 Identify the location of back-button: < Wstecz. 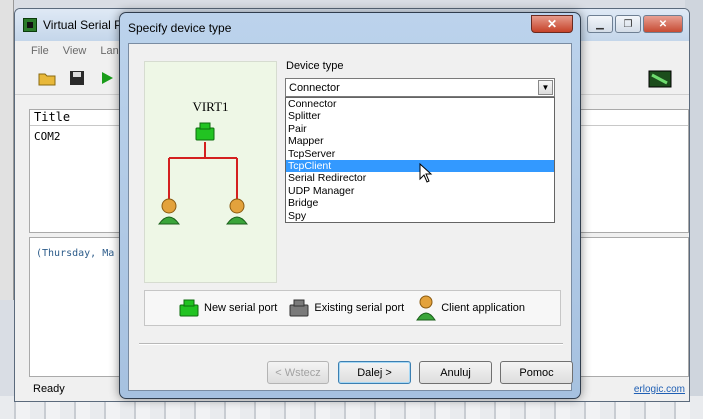
(298, 372).